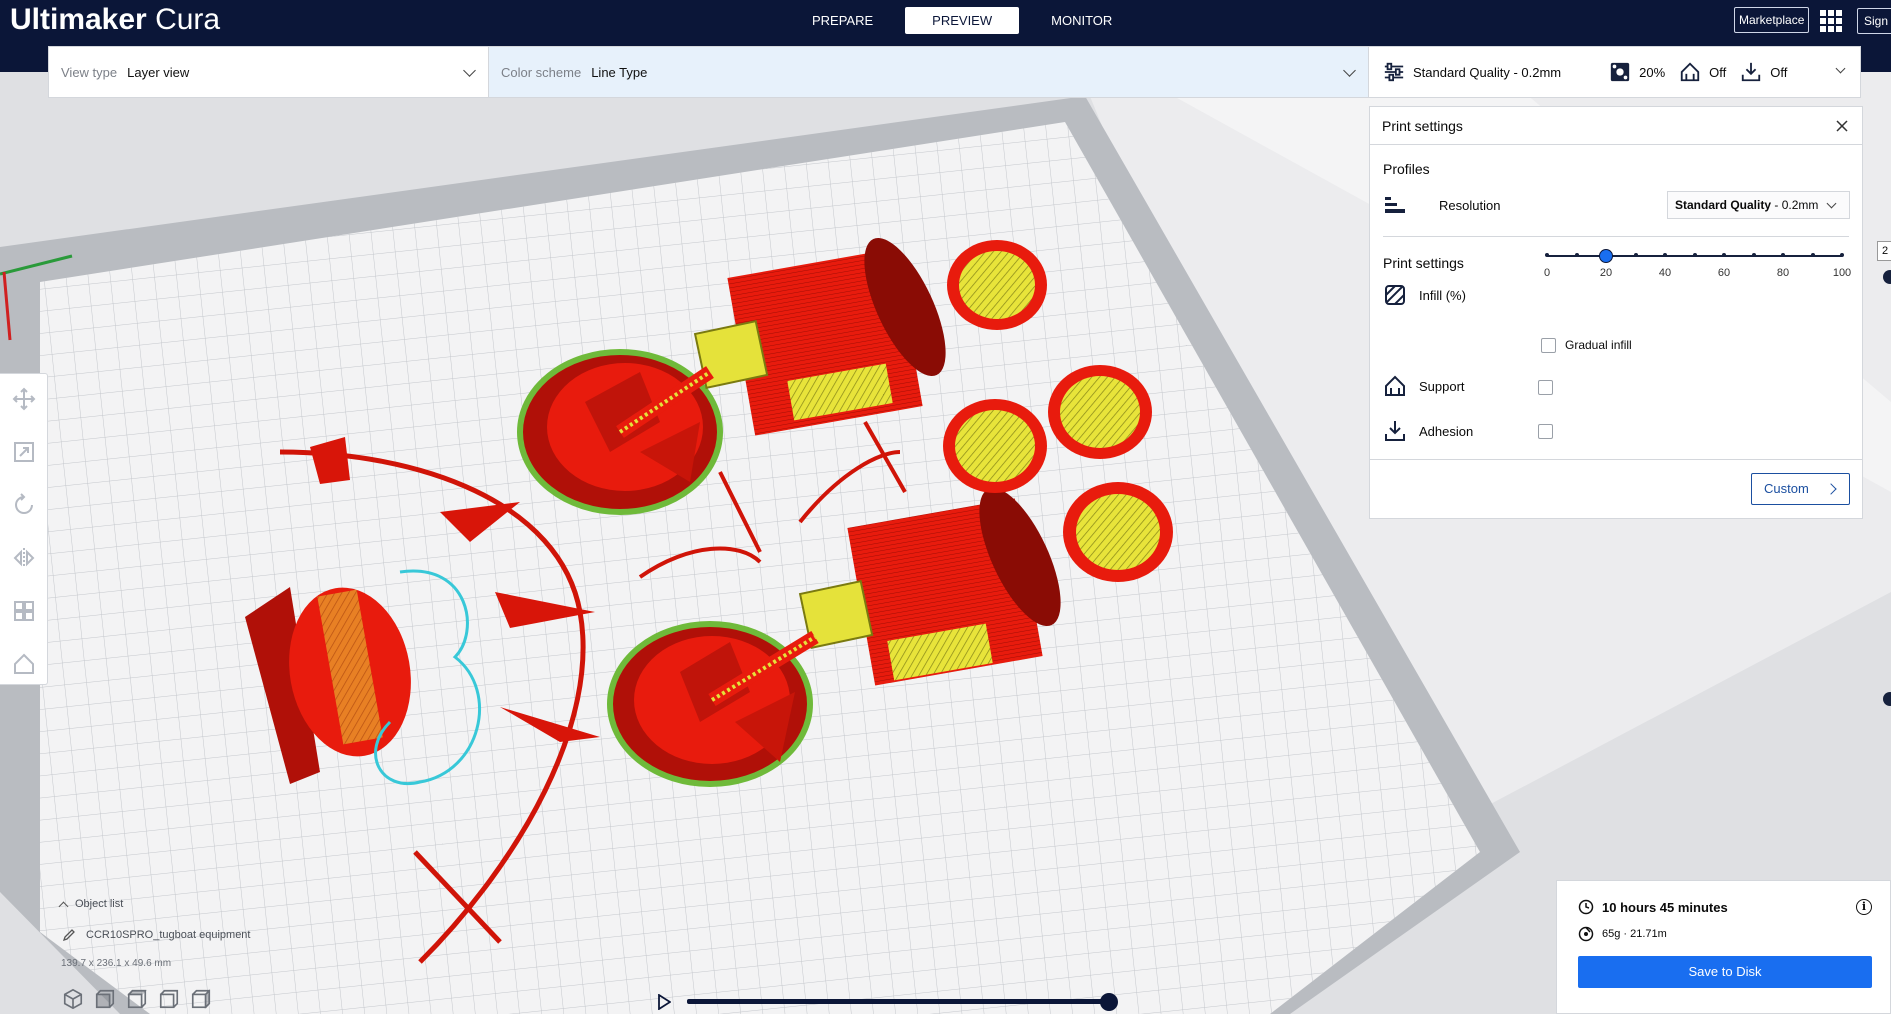 Image resolution: width=1891 pixels, height=1014 pixels. Describe the element at coordinates (1694, 345) in the screenshot. I see `gradual-infill-row: Gradual infill` at that location.